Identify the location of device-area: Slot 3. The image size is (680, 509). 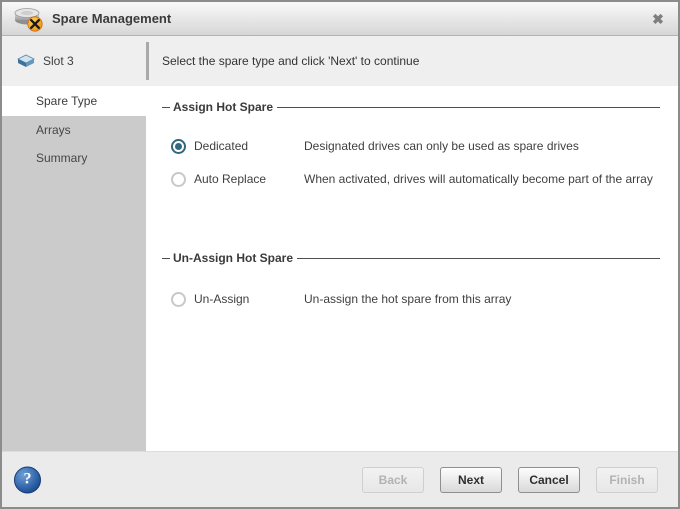
(74, 61).